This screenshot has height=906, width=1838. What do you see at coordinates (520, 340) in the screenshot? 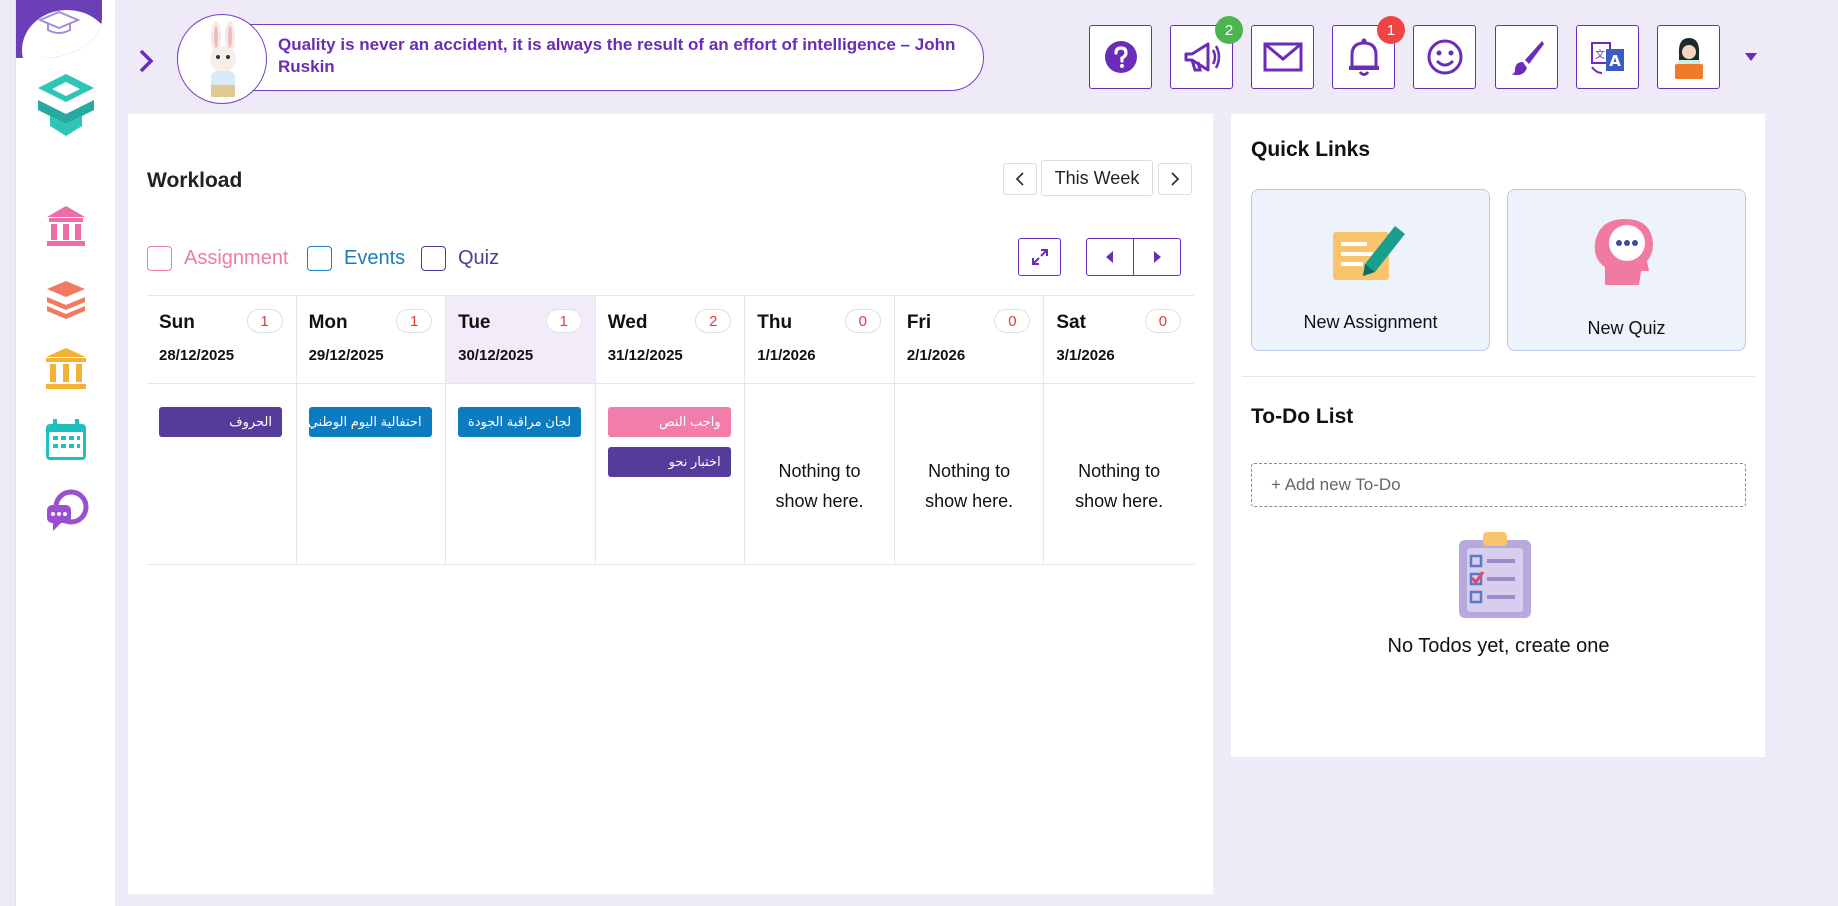
I see `day-header: Tue 1 30/12/2025` at bounding box center [520, 340].